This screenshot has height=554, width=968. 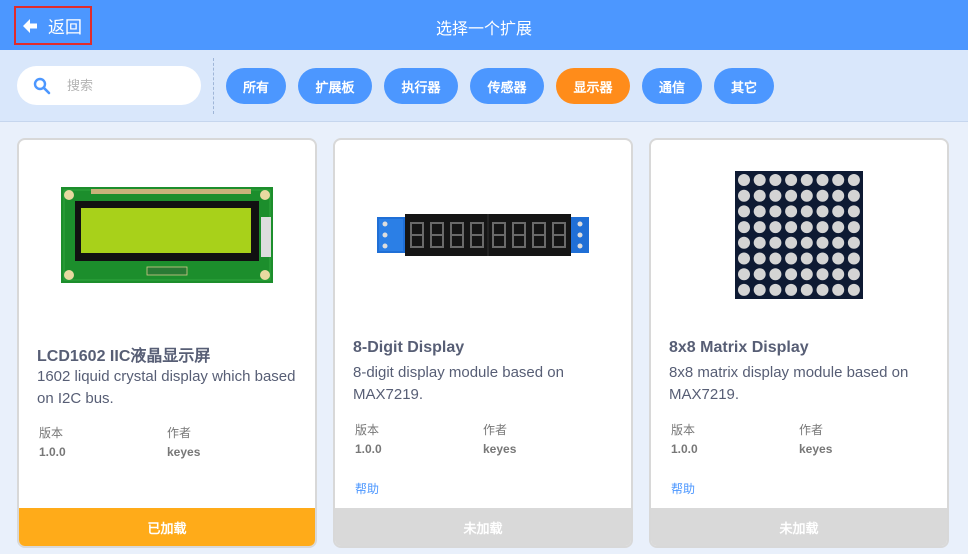 I want to click on tag-actuators: 执行器, so click(x=421, y=86).